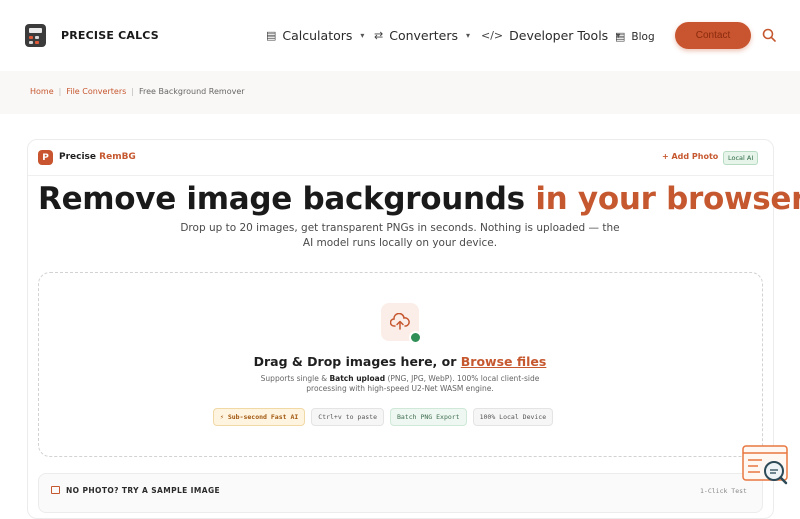 The image size is (800, 519). I want to click on sample-image-title: NO PHOTO? TRY A SAMPLE IMAGE, so click(143, 490).